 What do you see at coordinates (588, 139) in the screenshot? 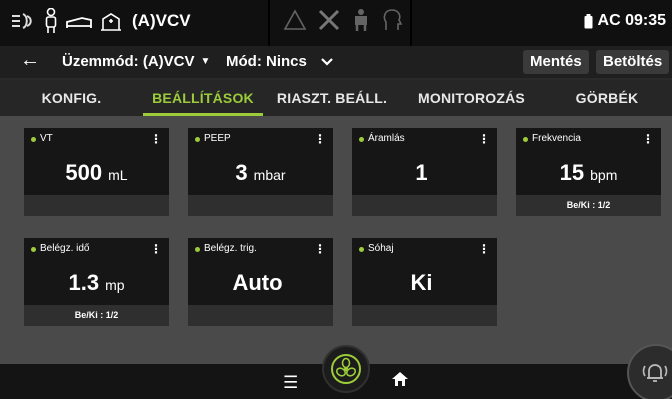
I see `card-header: Frekvencia ⋮` at bounding box center [588, 139].